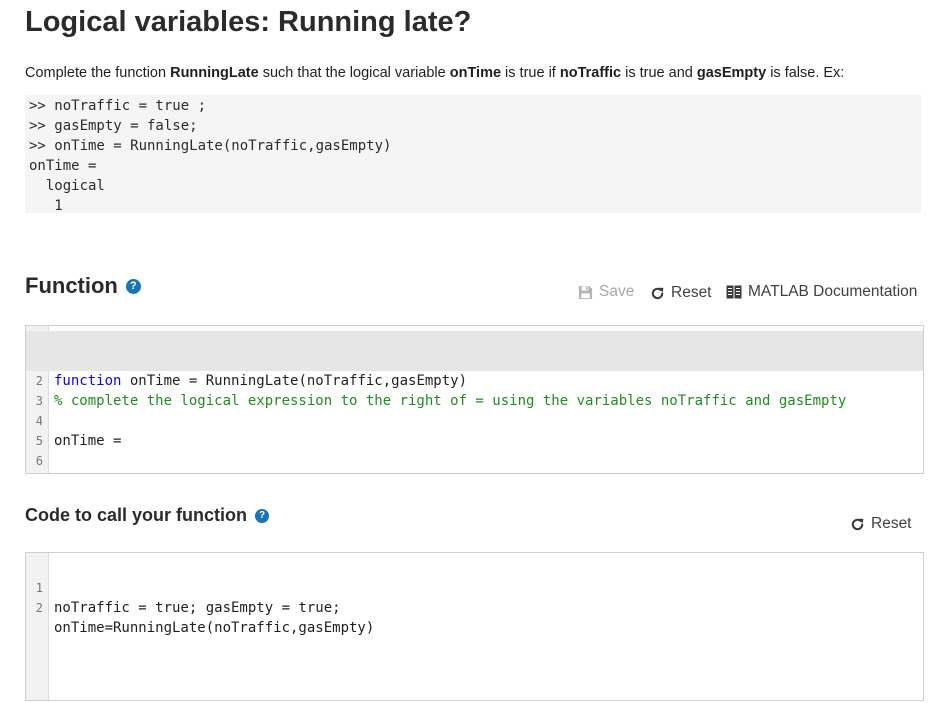 The image size is (933, 703). I want to click on desc-text-1: Complete the function, so click(98, 73).